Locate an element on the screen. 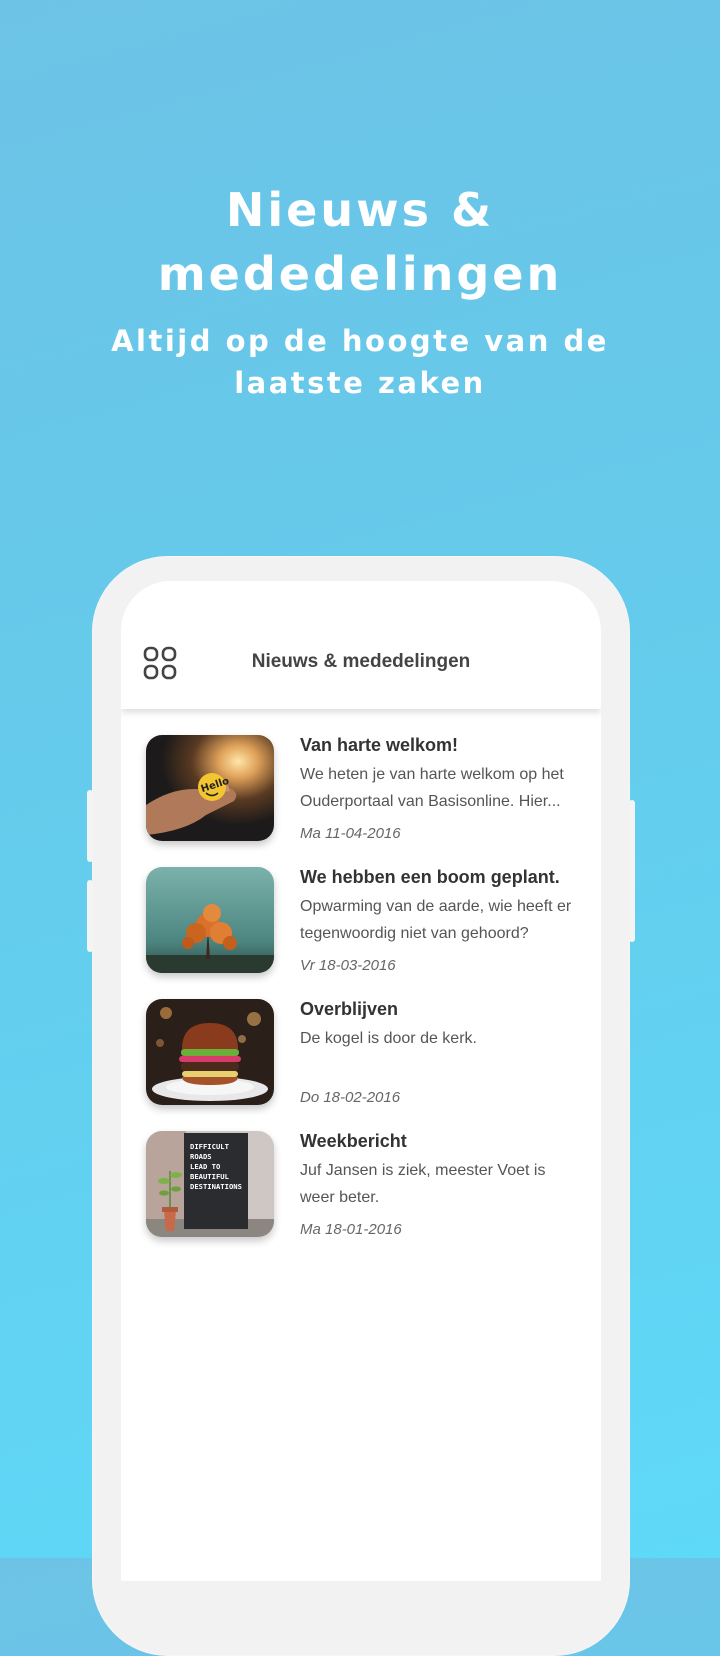 The image size is (720, 1656). letterboard-text-line: DIFFICULT is located at coordinates (210, 1146).